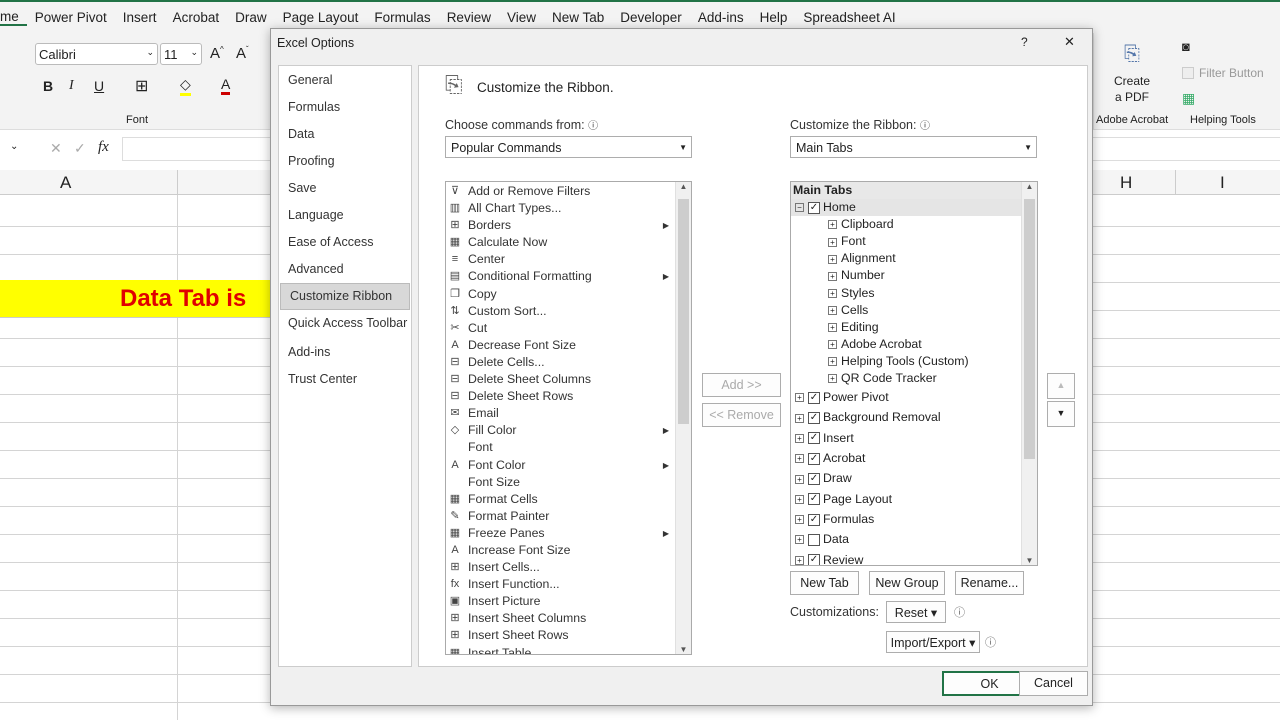  Describe the element at coordinates (345, 134) in the screenshot. I see `nav-item: Data` at that location.